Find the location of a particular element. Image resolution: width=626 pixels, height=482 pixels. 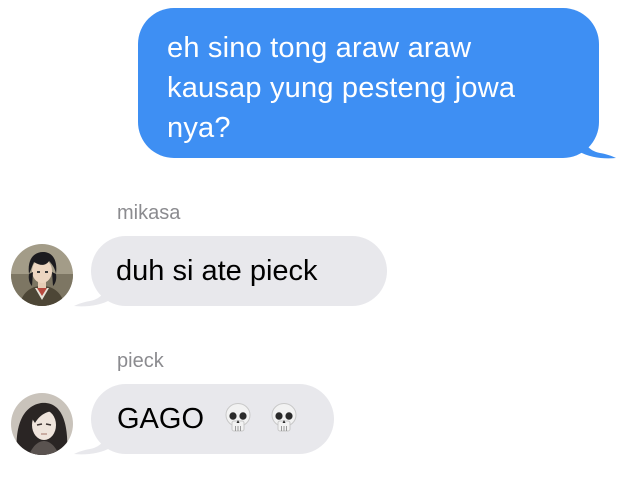

message-text: GAGO is located at coordinates (161, 419).